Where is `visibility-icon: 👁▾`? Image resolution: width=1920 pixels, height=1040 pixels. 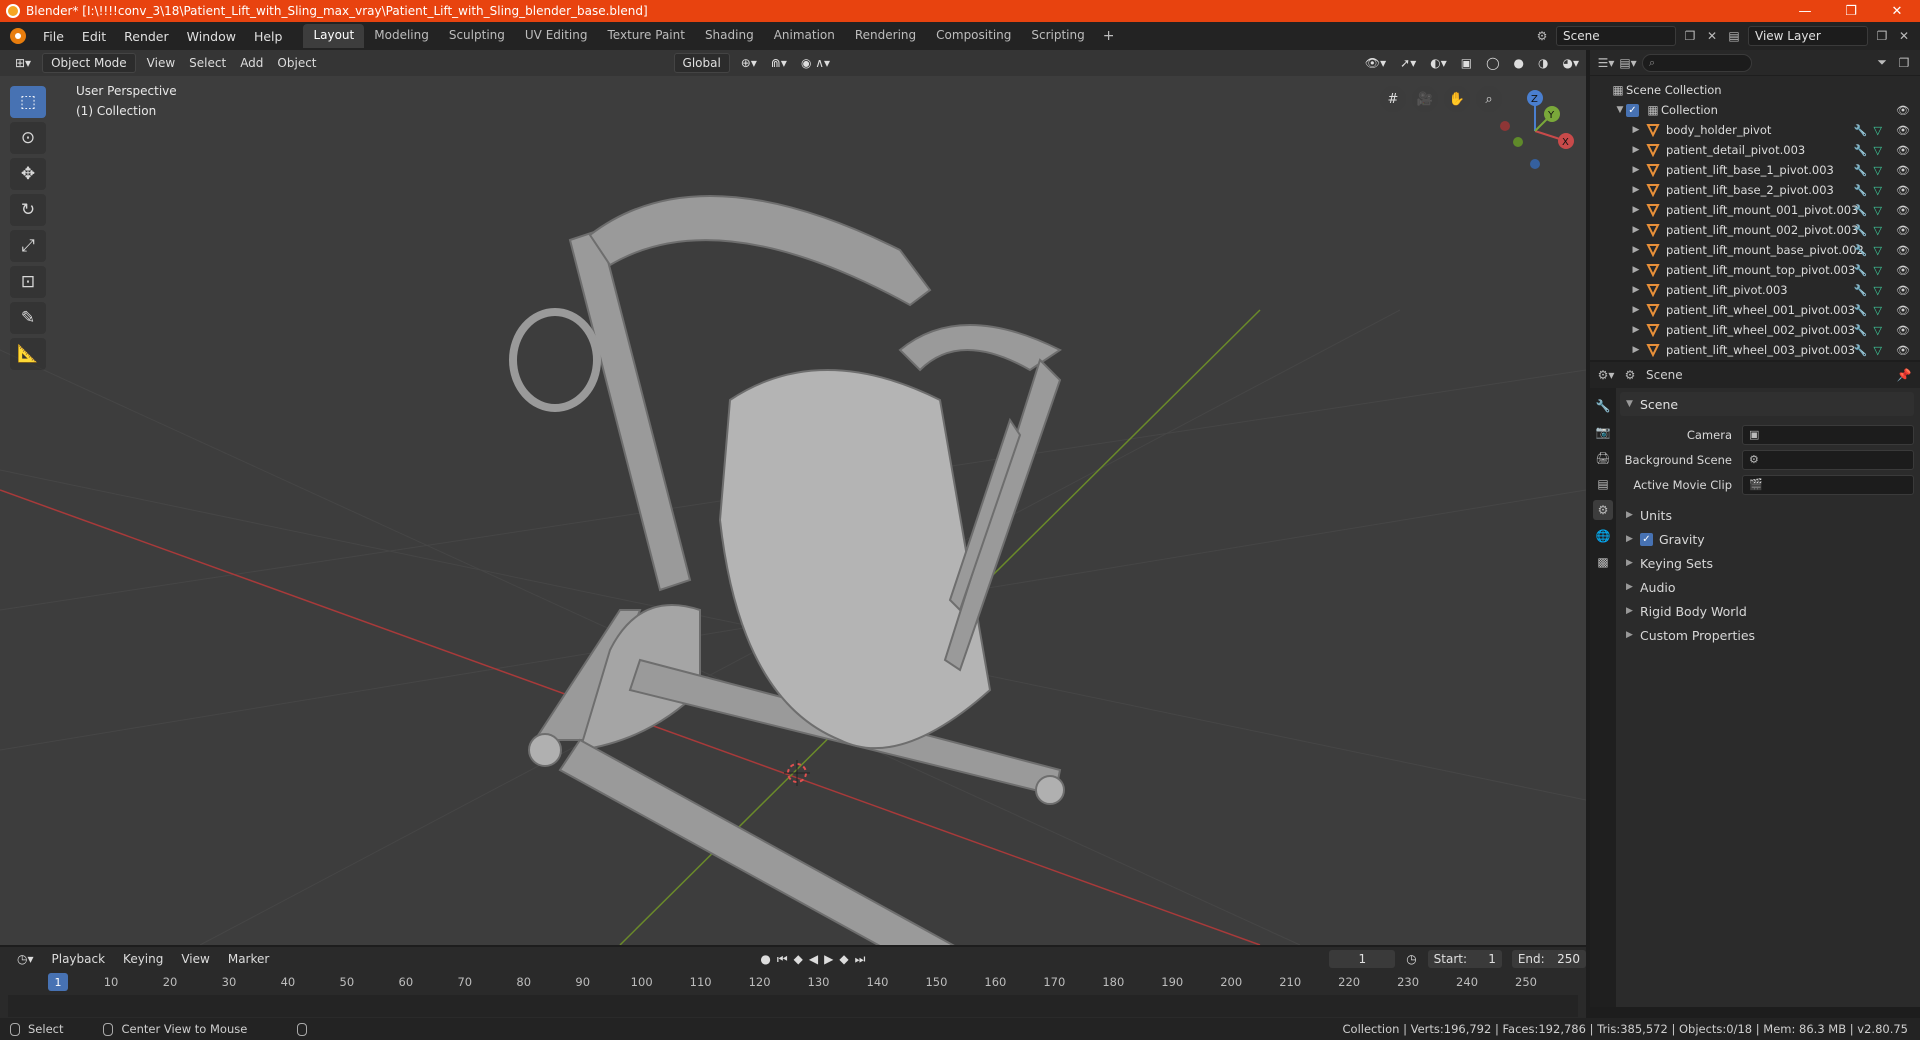 visibility-icon: 👁▾ is located at coordinates (1375, 63).